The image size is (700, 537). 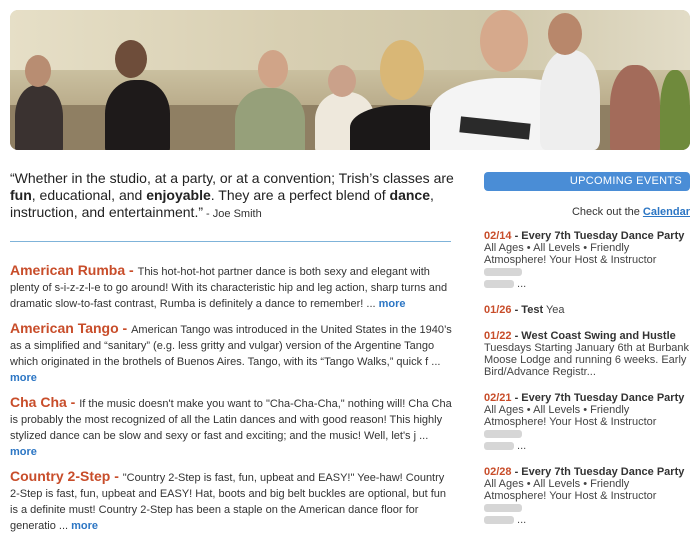 What do you see at coordinates (527, 310) in the screenshot?
I see `event-name: - Test` at bounding box center [527, 310].